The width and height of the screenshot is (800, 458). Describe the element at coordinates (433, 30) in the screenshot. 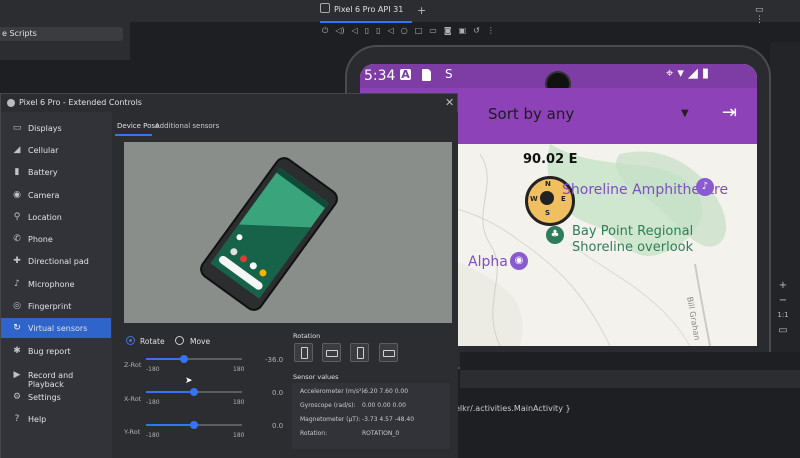

I see `fold-icon: ▭` at that location.